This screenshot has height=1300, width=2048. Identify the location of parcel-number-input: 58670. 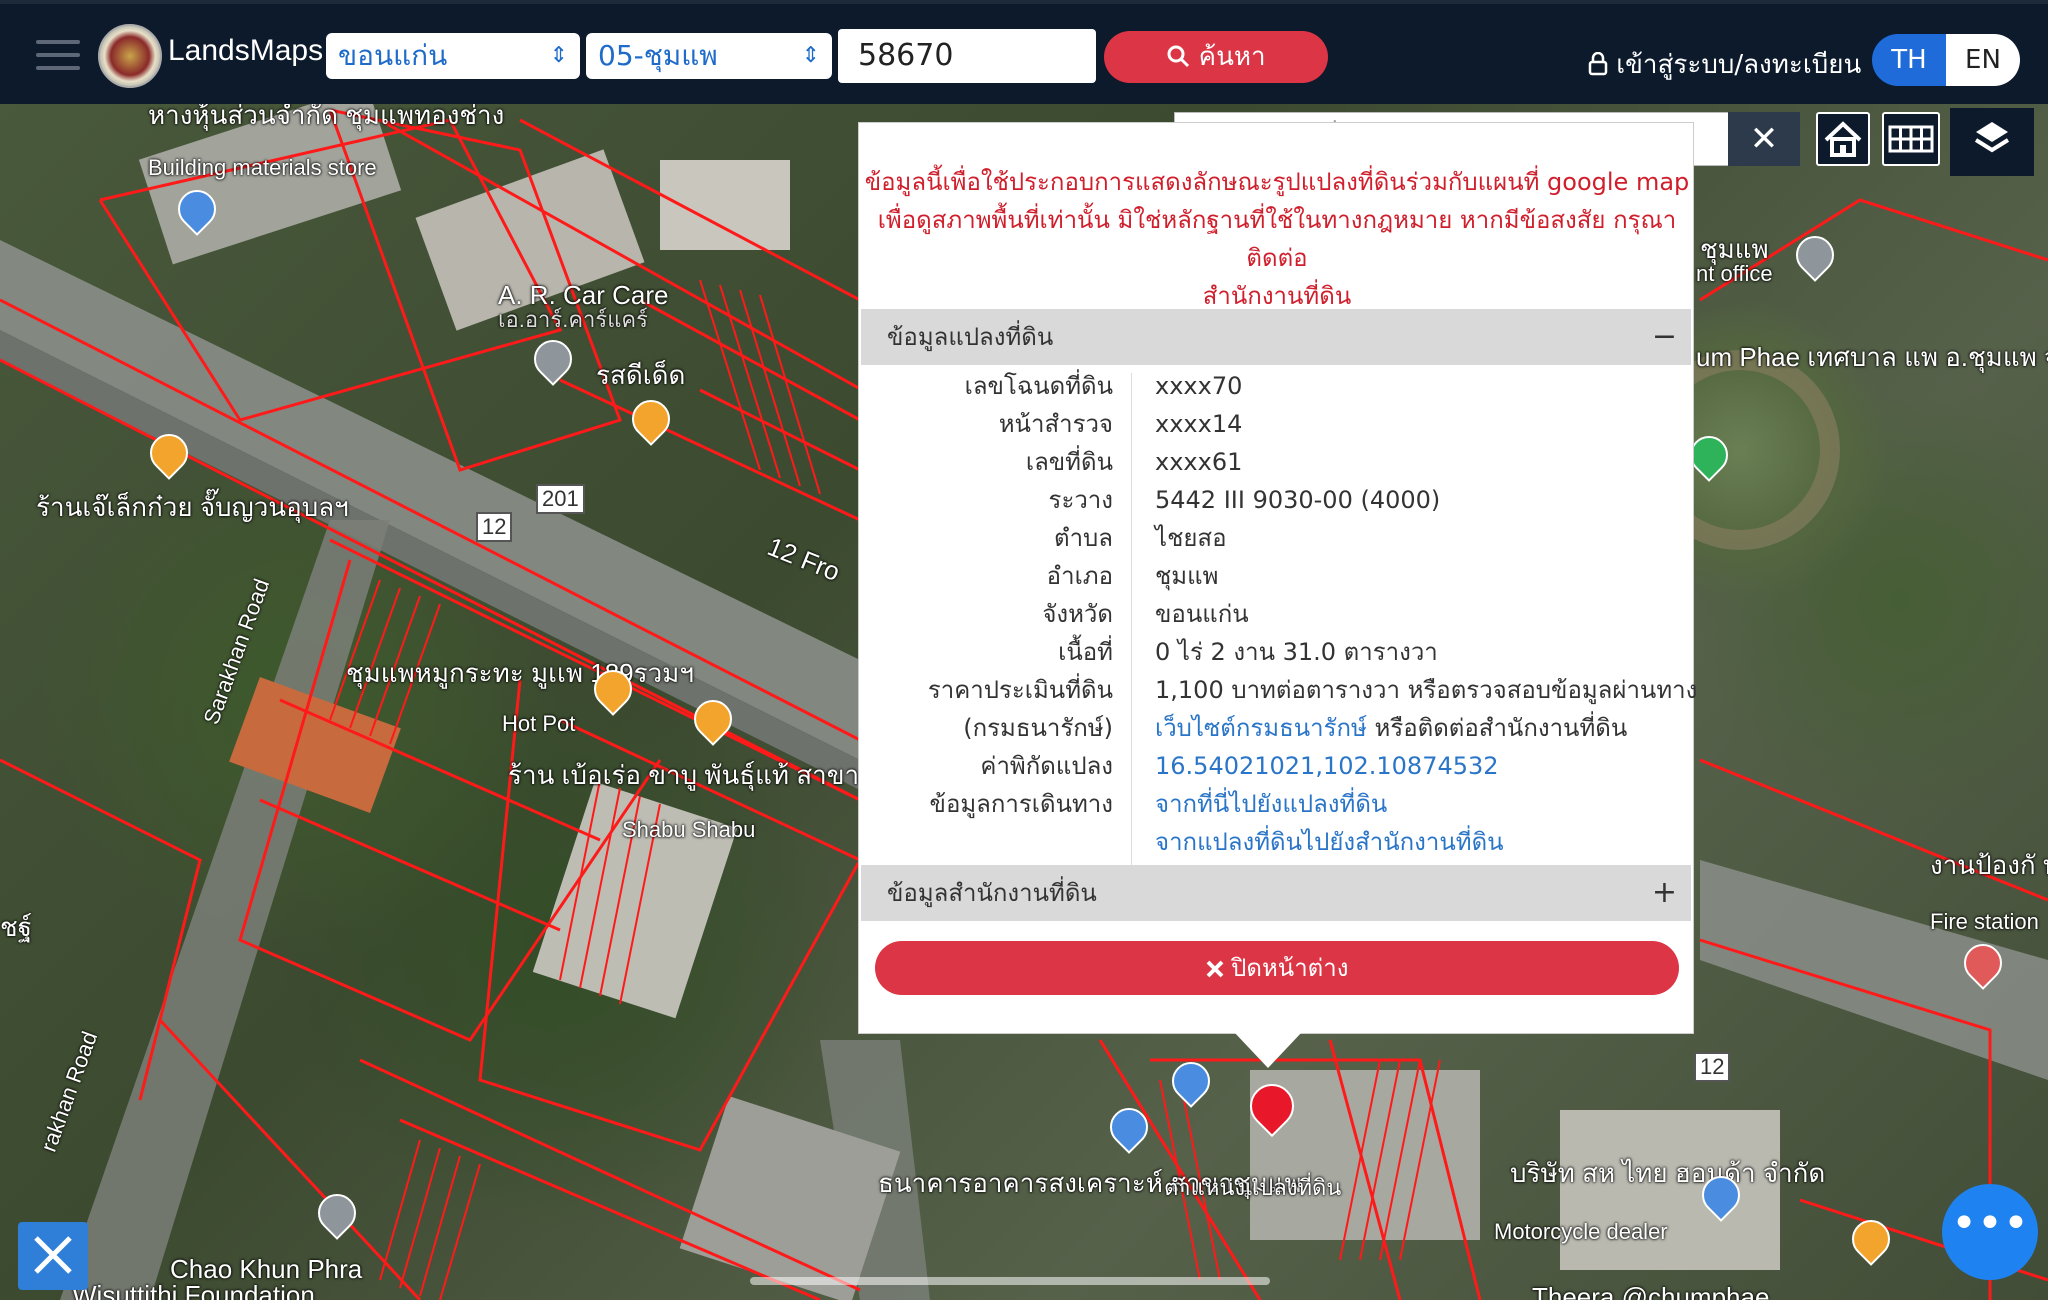
(967, 56).